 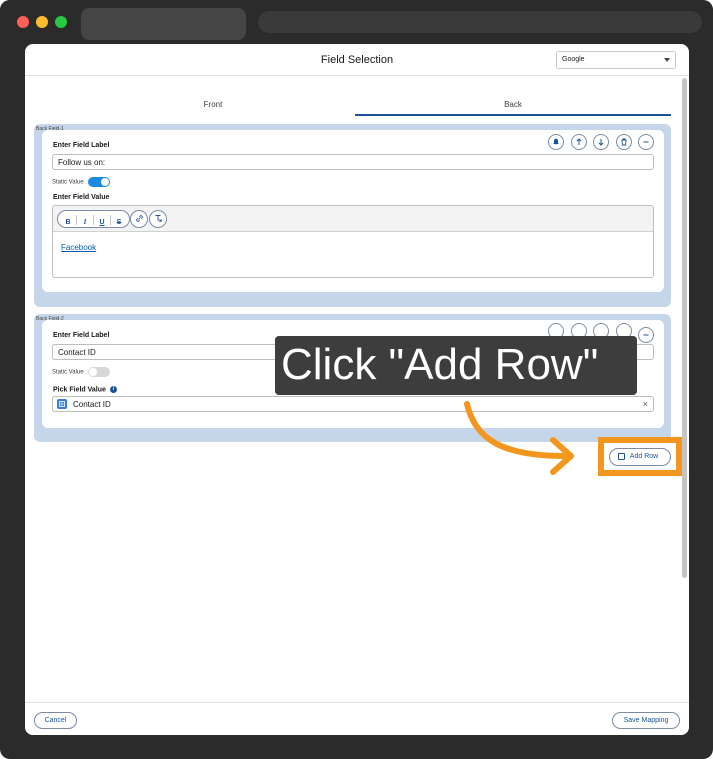 What do you see at coordinates (139, 219) in the screenshot?
I see `link-icon` at bounding box center [139, 219].